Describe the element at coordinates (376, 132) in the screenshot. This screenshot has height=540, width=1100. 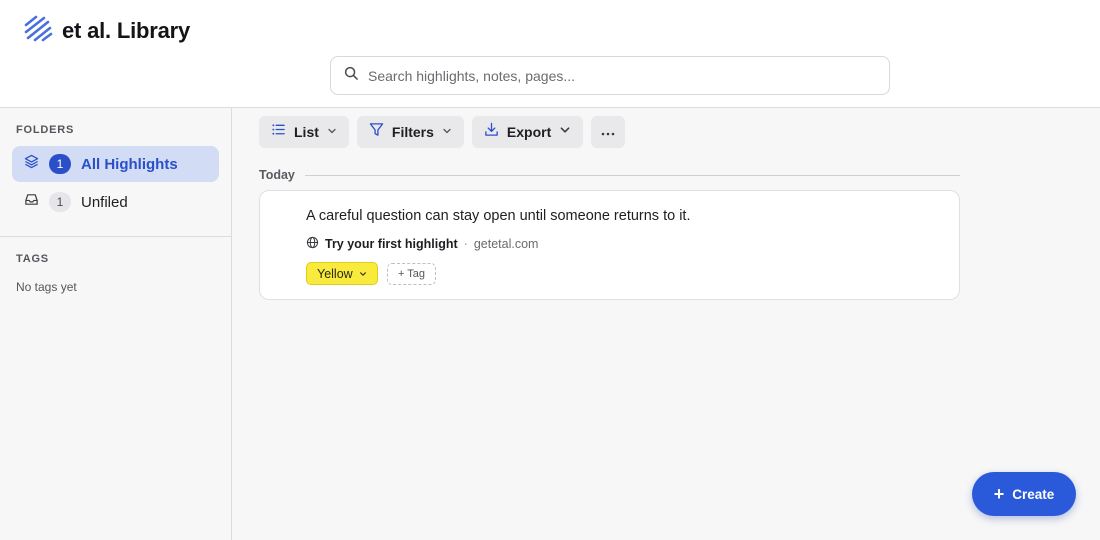
I see `filter-icon` at that location.